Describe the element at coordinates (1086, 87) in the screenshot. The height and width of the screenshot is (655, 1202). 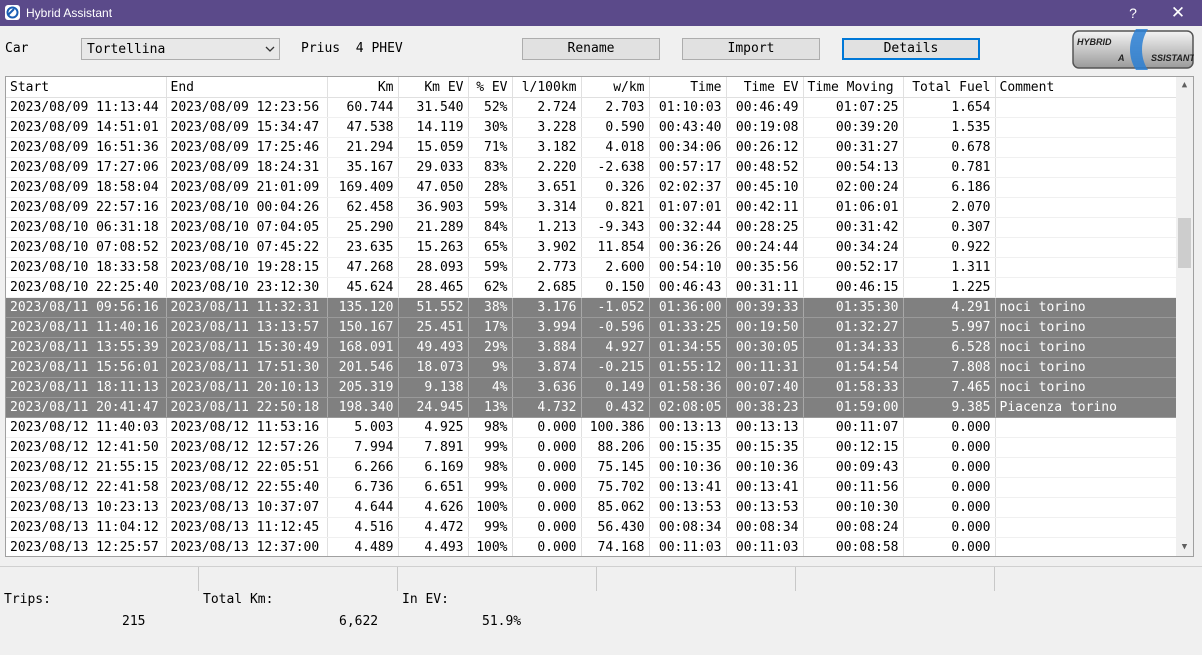
I see `column-header-comment: Comment` at that location.